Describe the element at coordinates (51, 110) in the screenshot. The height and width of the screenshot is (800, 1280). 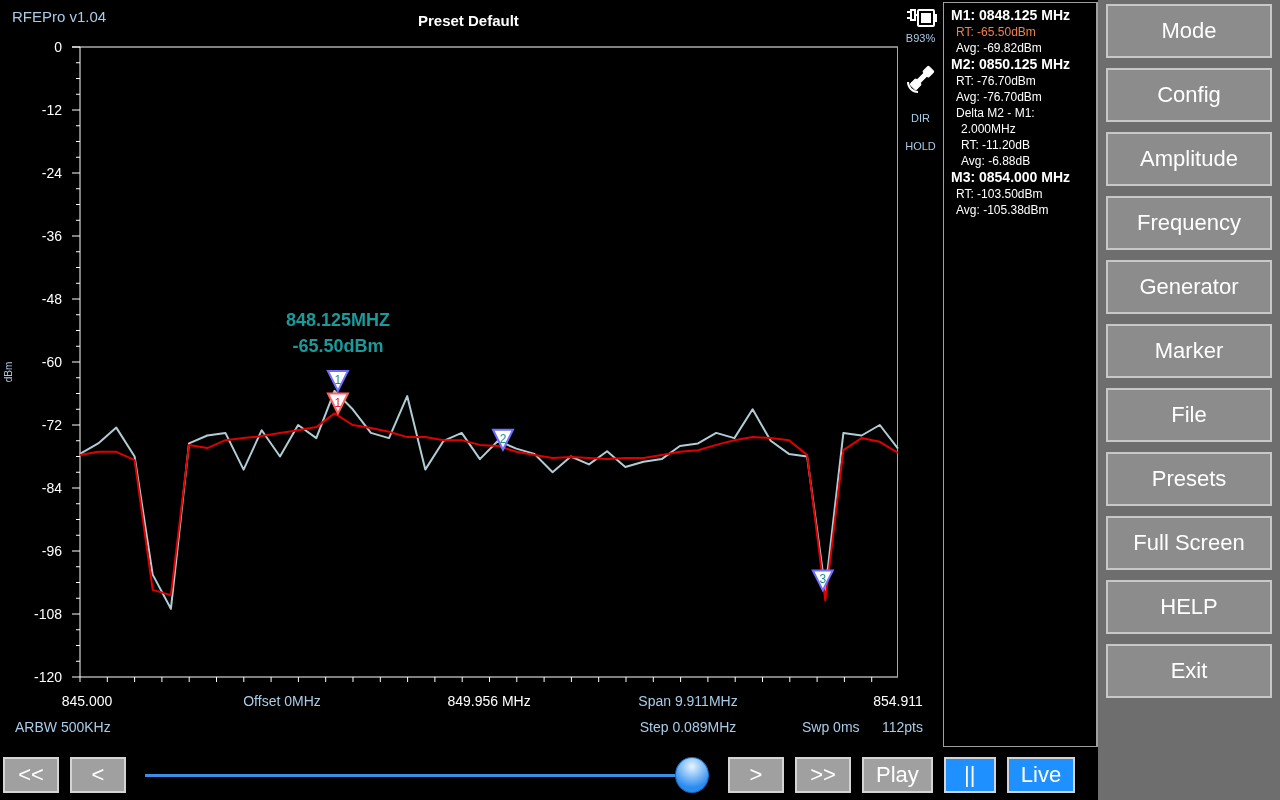
I see `y-tick-label: -12` at that location.